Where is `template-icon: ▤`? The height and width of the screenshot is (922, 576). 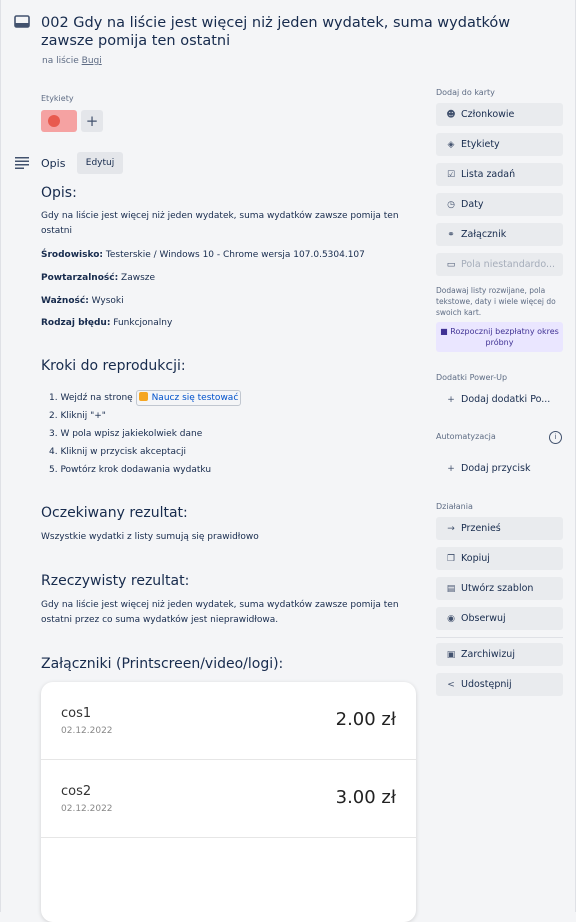
template-icon: ▤ is located at coordinates (451, 589).